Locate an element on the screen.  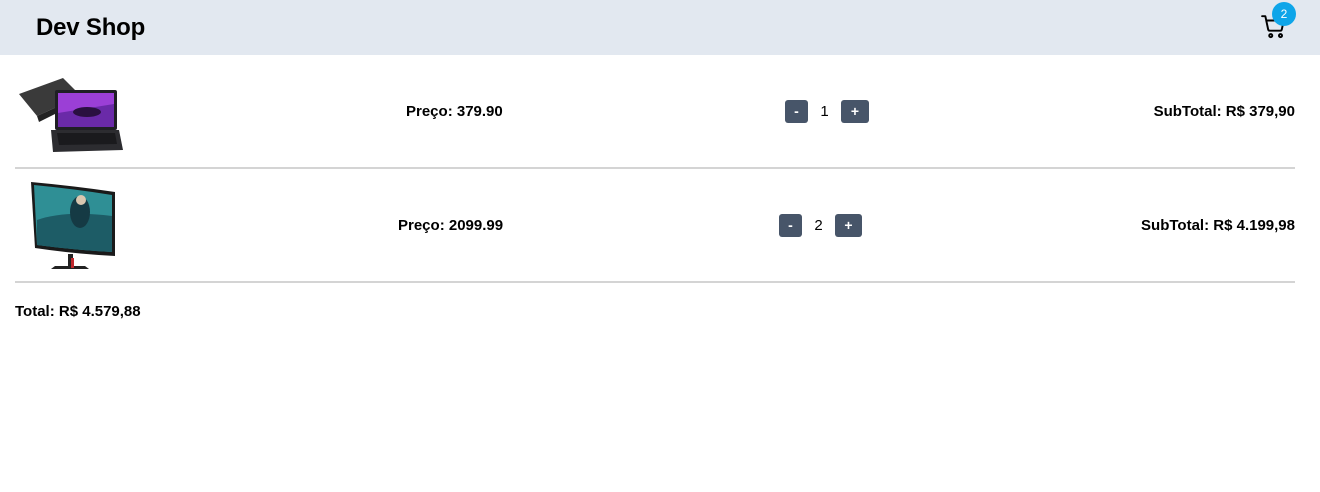
cart-button: 2 is located at coordinates (1278, 20).